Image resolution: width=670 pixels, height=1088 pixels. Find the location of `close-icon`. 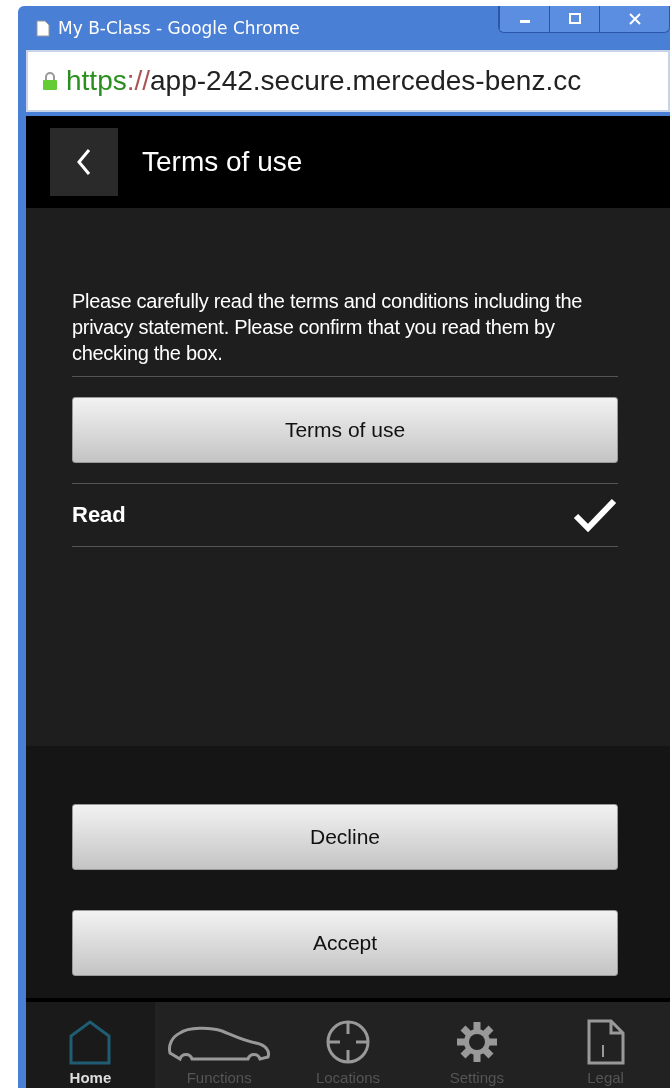

close-icon is located at coordinates (634, 19).